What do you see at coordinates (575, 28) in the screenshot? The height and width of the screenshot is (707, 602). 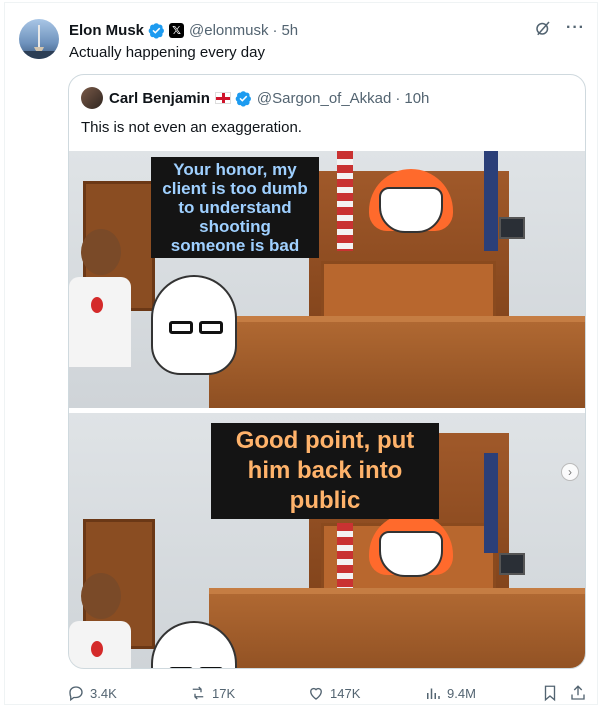 I see `more-options-icon: ···` at bounding box center [575, 28].